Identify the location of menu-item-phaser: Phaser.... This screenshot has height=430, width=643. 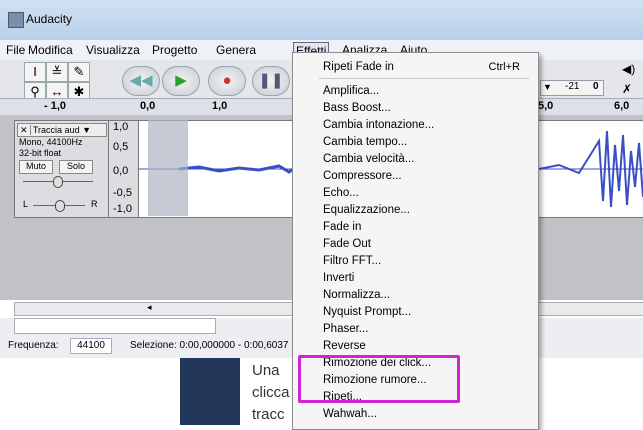
(345, 329).